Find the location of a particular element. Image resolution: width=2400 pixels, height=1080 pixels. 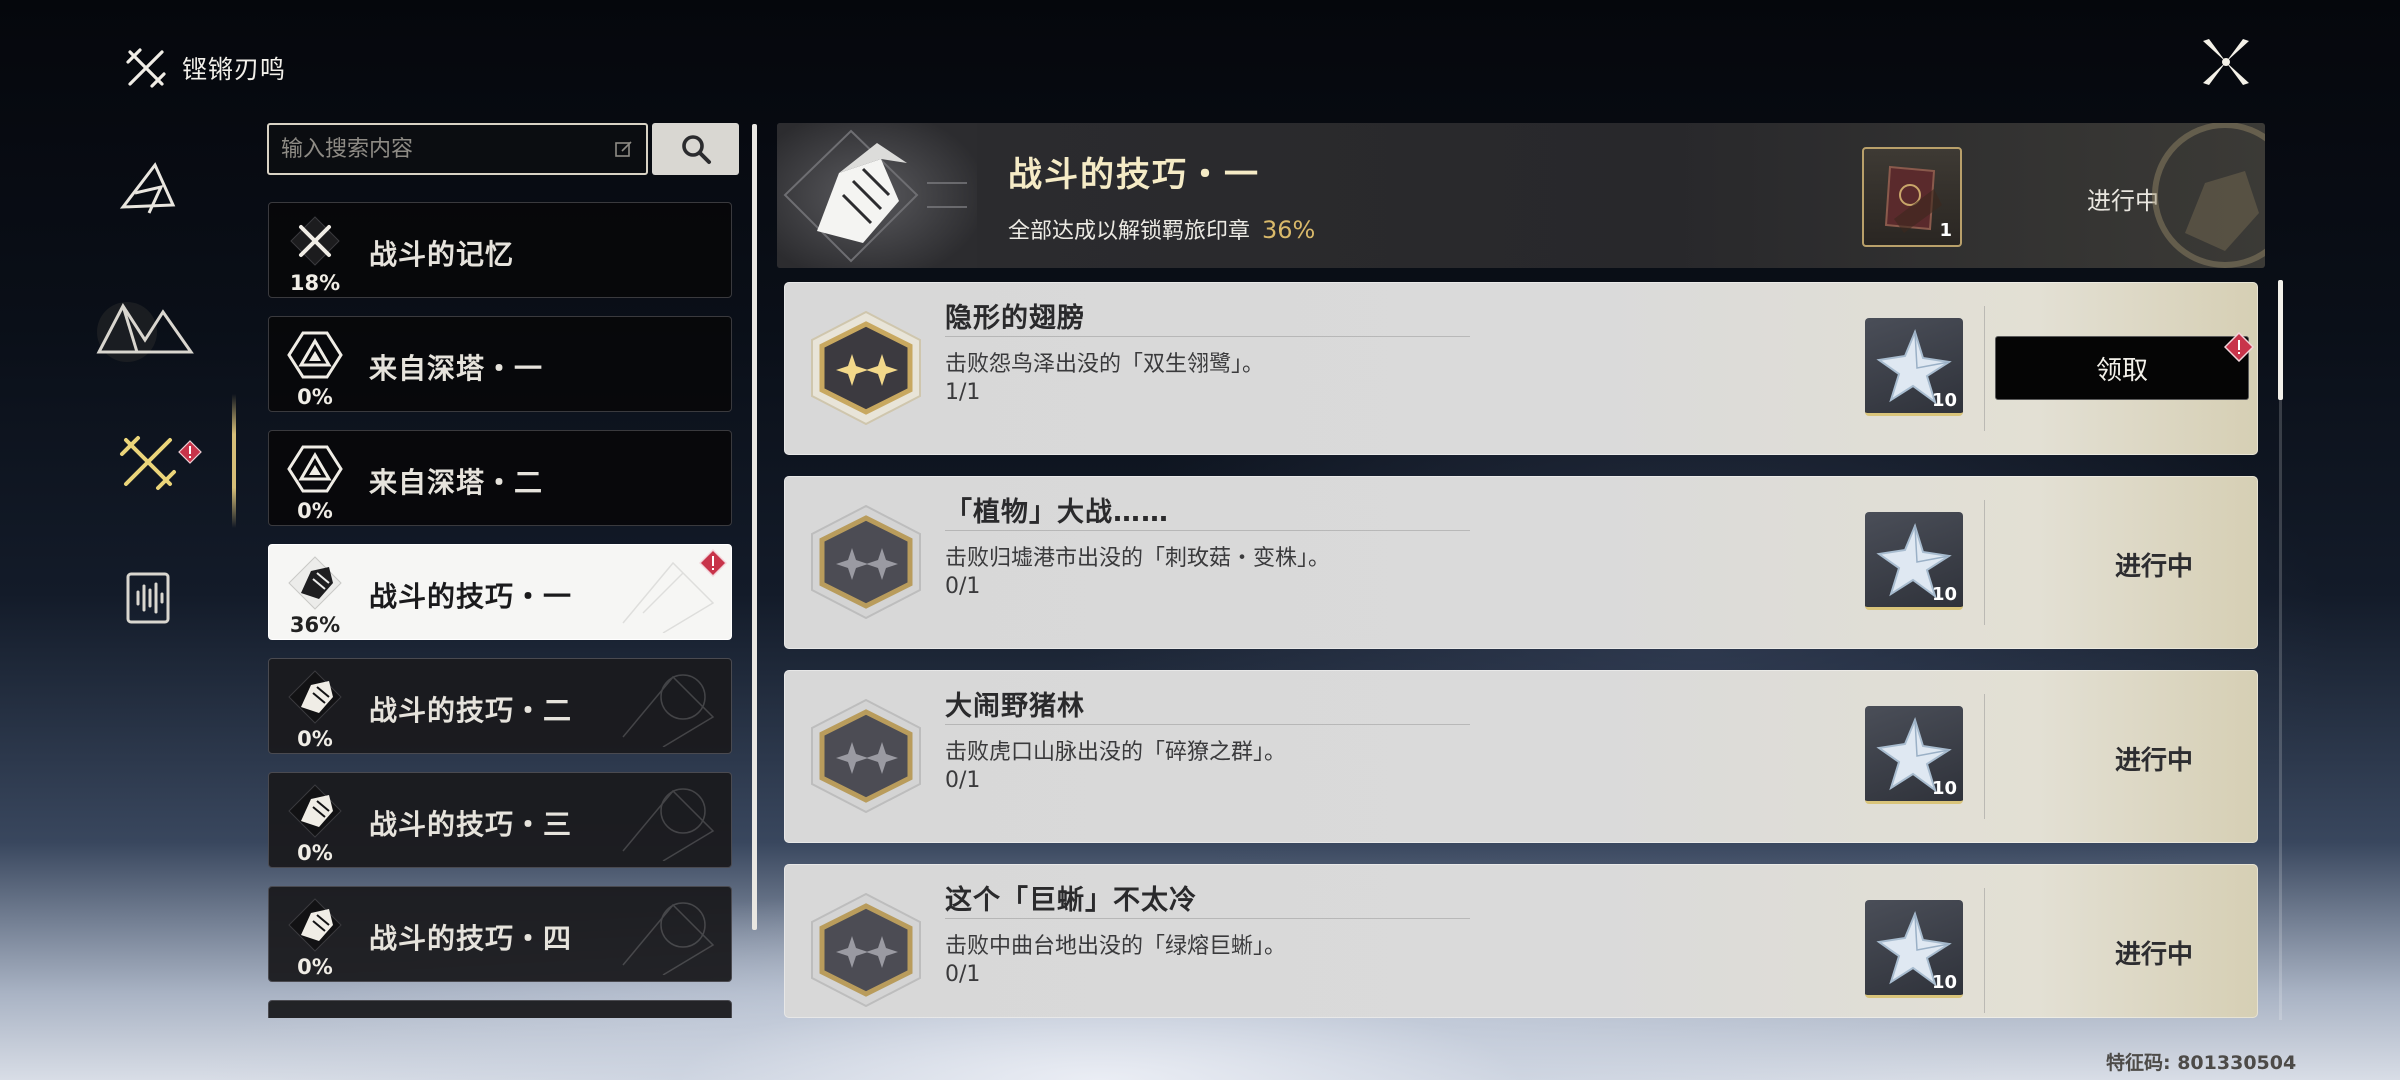

list-item-label: 战斗的技巧・四 is located at coordinates (471, 938).